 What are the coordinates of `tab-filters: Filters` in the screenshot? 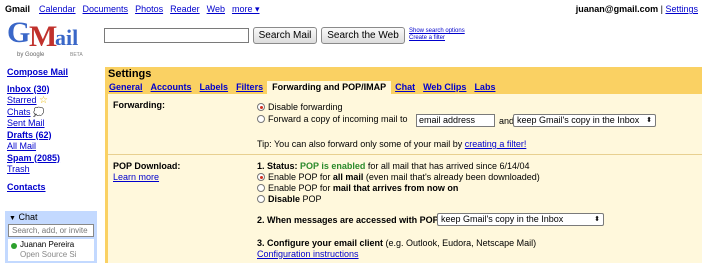 It's located at (249, 87).